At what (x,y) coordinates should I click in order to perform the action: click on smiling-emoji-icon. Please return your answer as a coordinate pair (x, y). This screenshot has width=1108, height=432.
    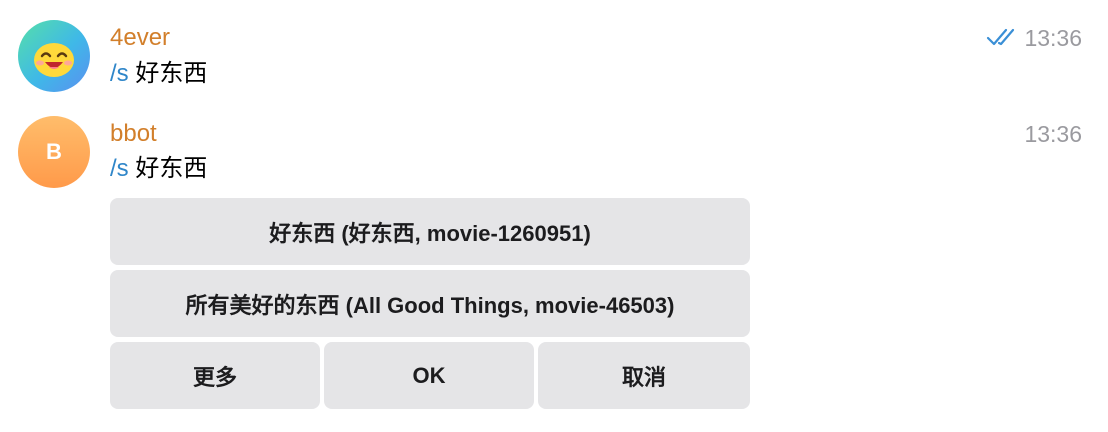
    Looking at the image, I should click on (54, 60).